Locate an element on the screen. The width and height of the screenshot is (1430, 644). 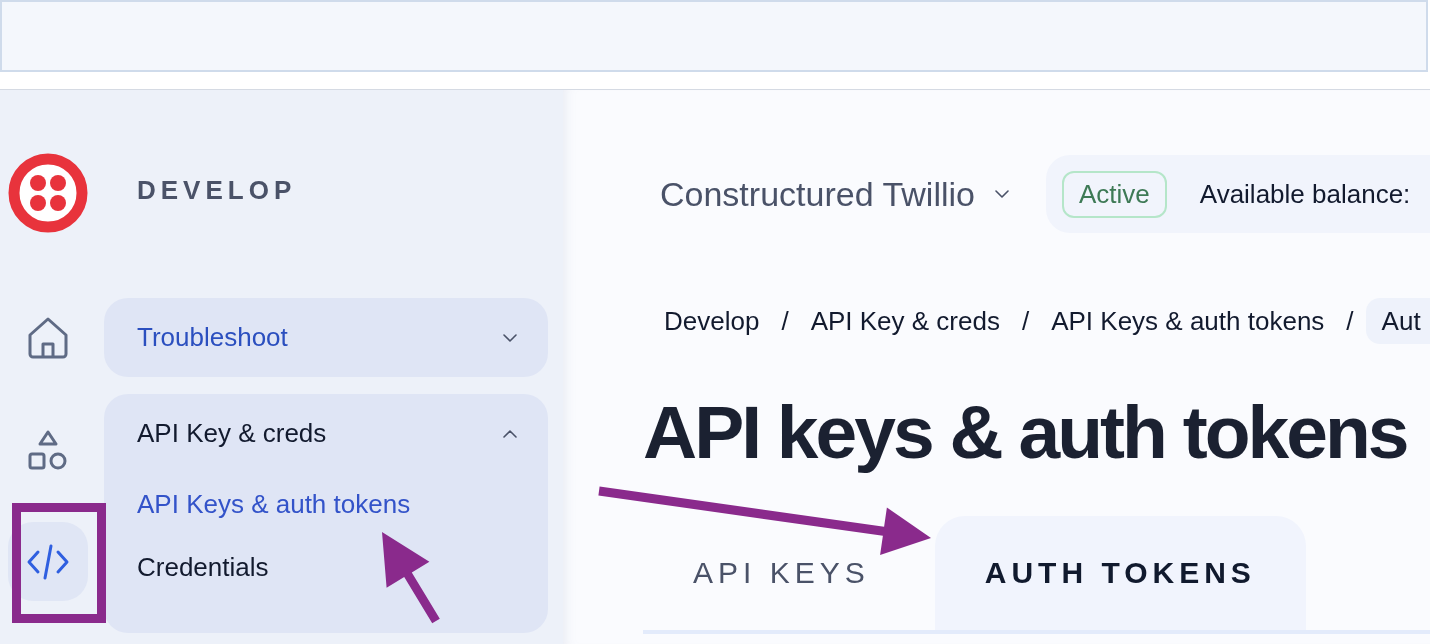
project-selector: Constructured Twillio is located at coordinates (834, 194).